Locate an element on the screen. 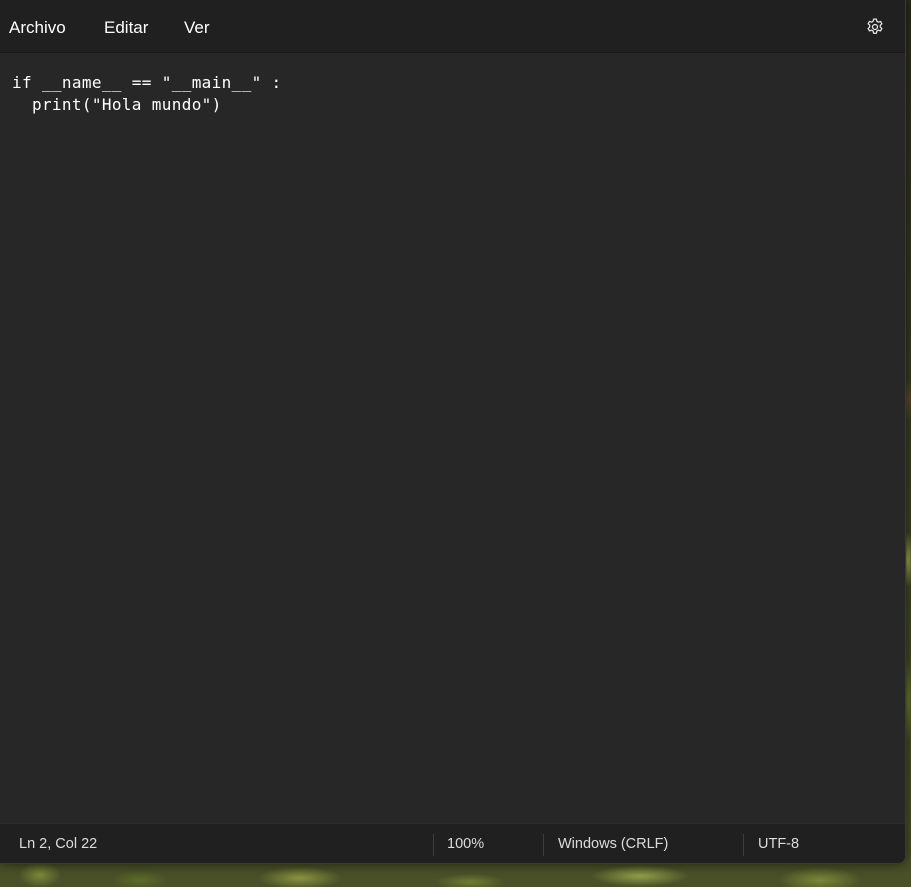 The width and height of the screenshot is (911, 887). settings-button is located at coordinates (875, 27).